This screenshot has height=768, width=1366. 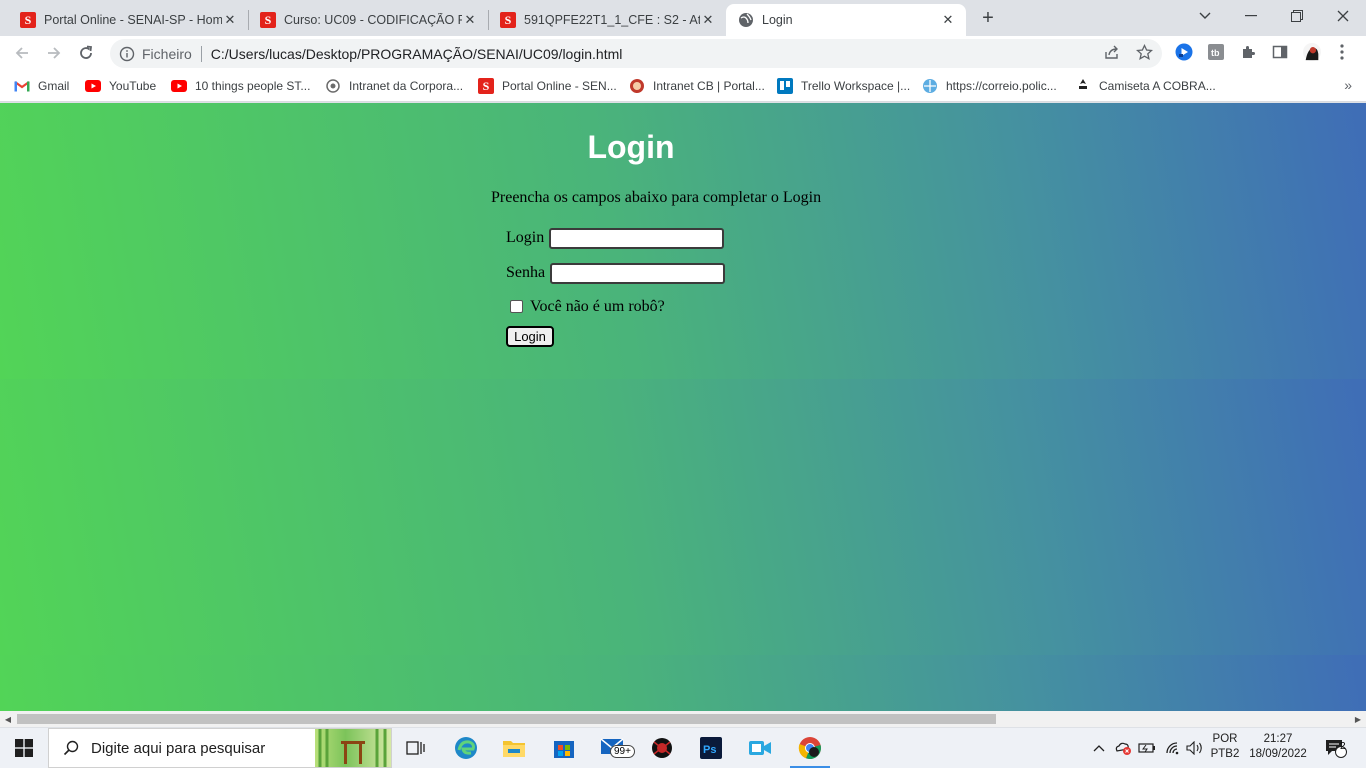 I want to click on senha-input, so click(x=637, y=273).